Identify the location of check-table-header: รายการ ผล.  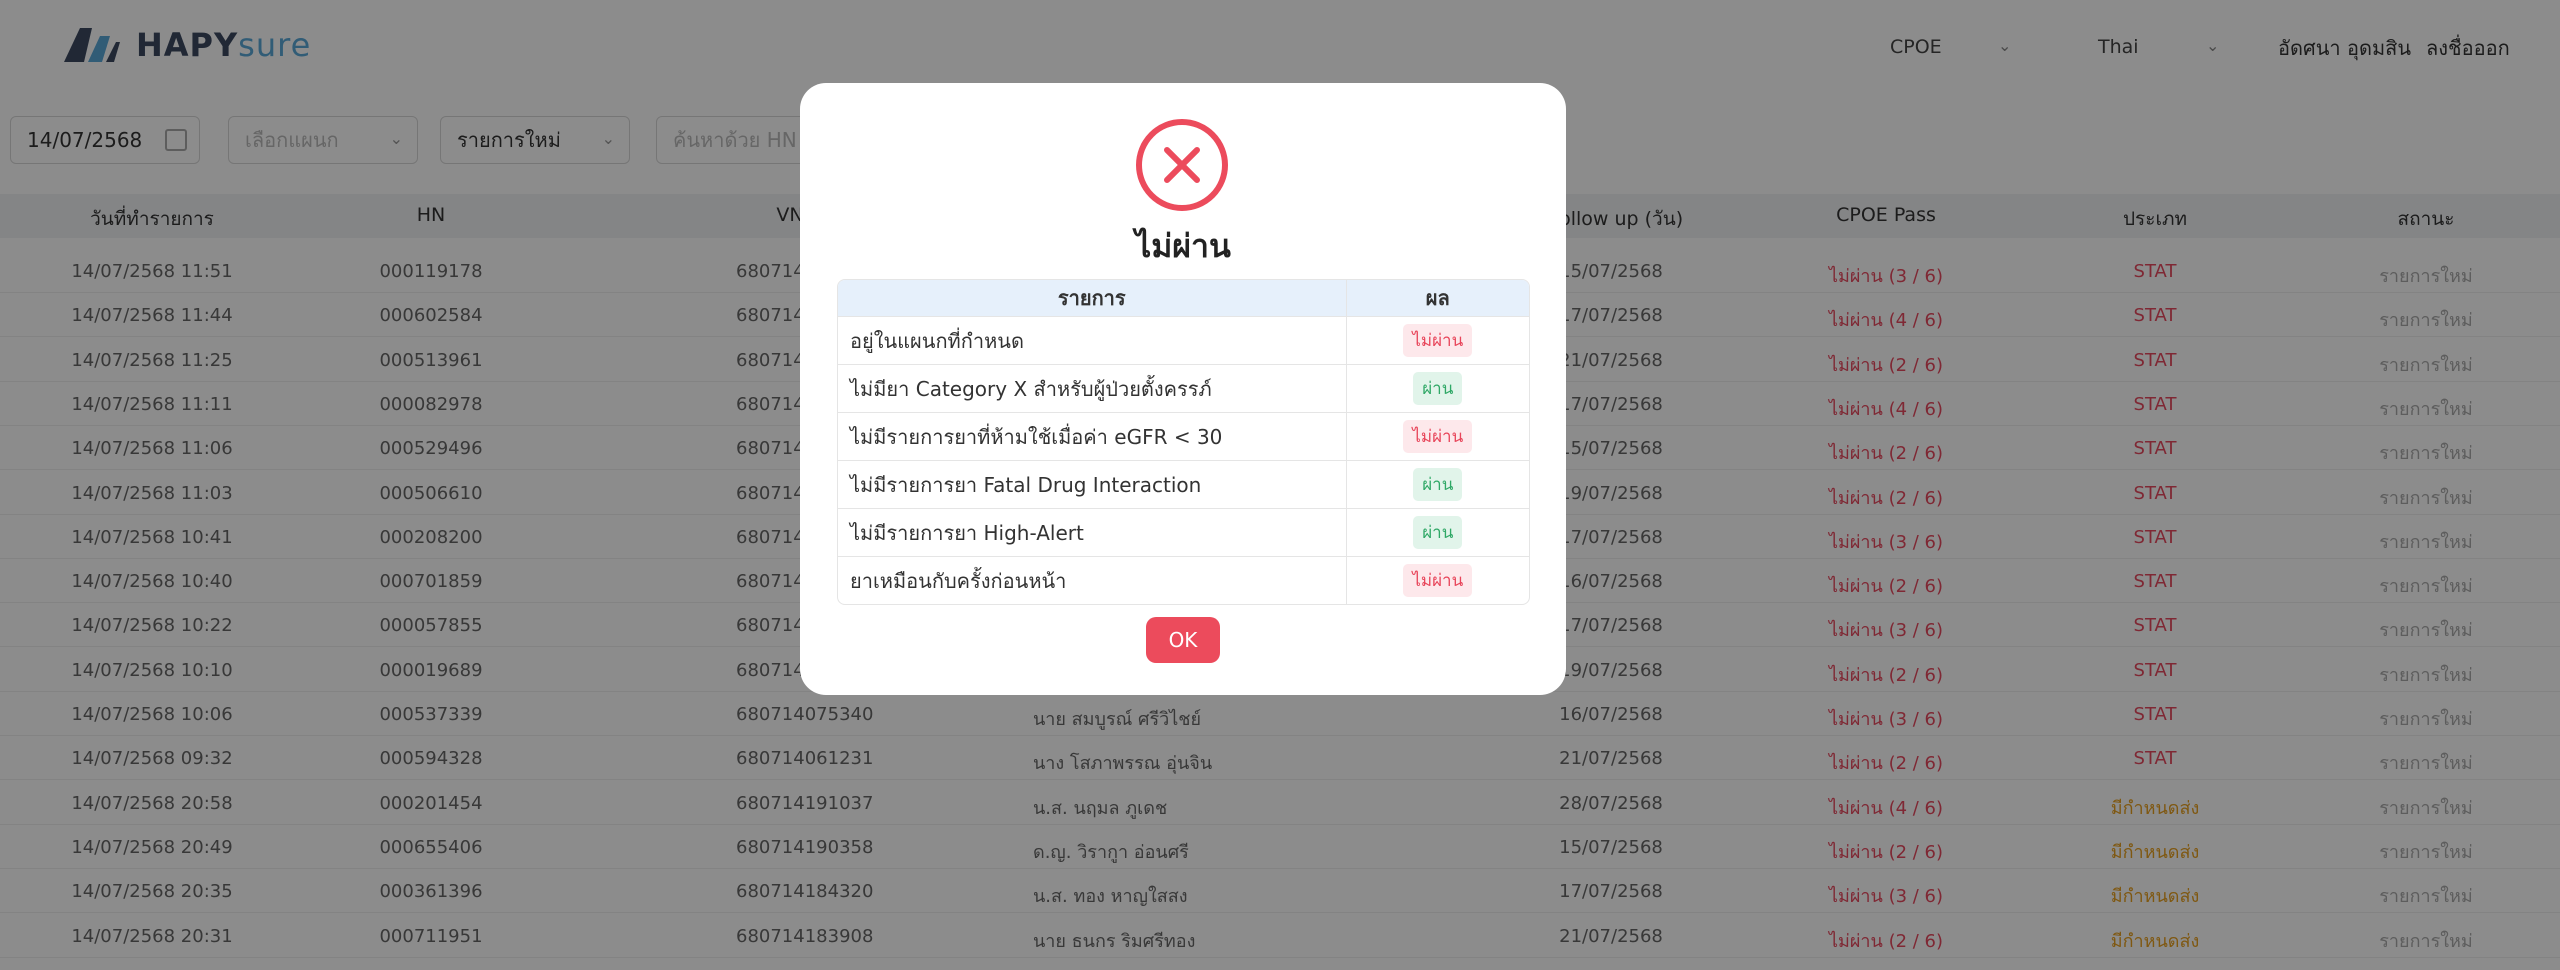
(1183, 298).